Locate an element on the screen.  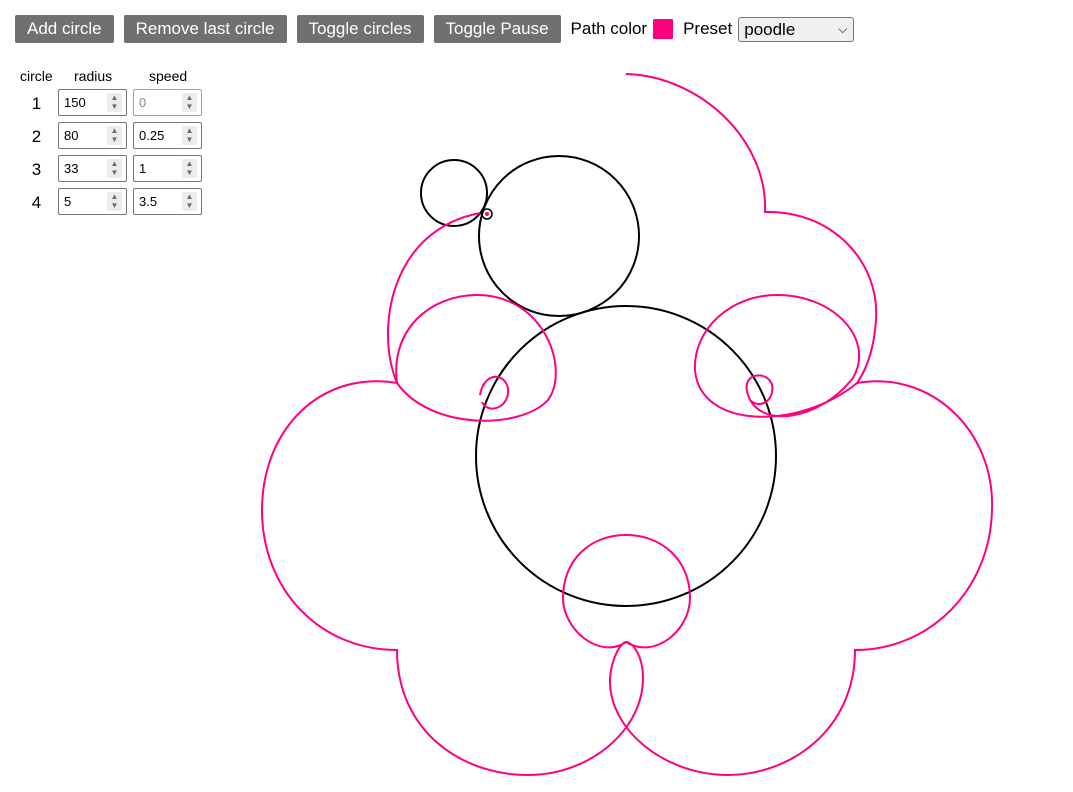
pen-point is located at coordinates (487, 214).